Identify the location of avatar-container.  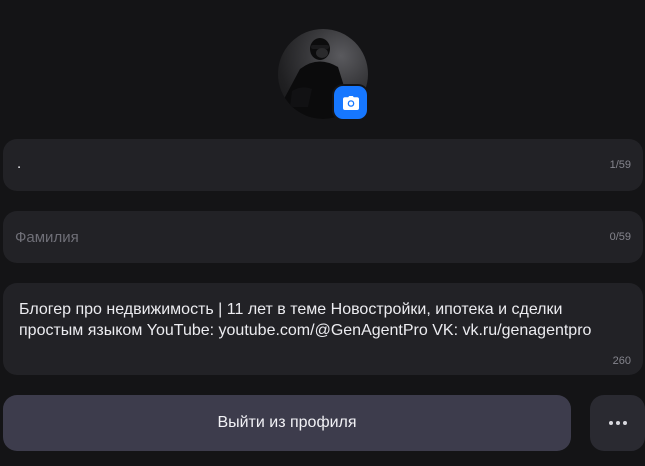
(323, 74).